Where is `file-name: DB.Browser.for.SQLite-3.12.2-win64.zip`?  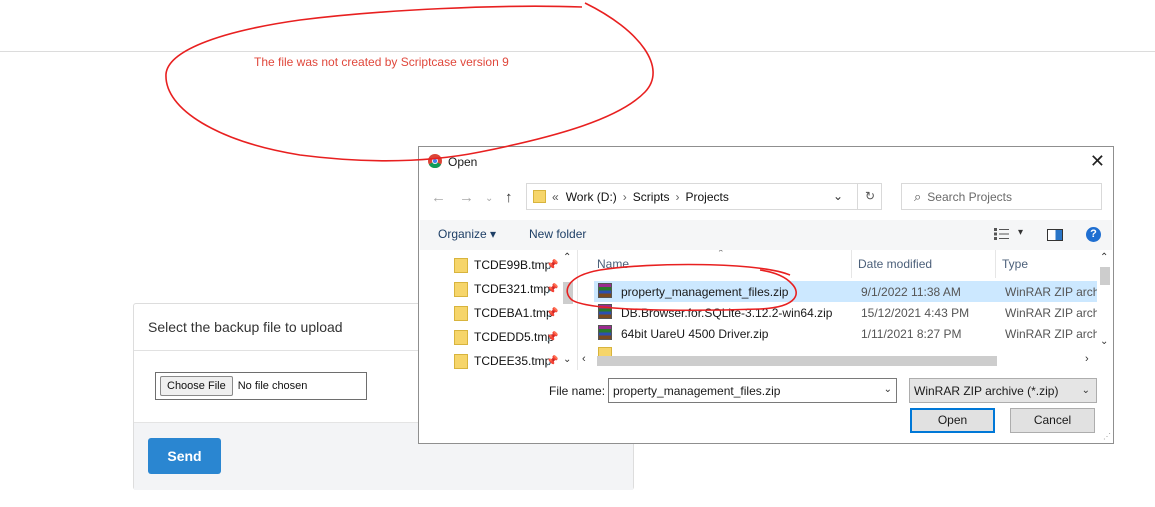 file-name: DB.Browser.for.SQLite-3.12.2-win64.zip is located at coordinates (727, 313).